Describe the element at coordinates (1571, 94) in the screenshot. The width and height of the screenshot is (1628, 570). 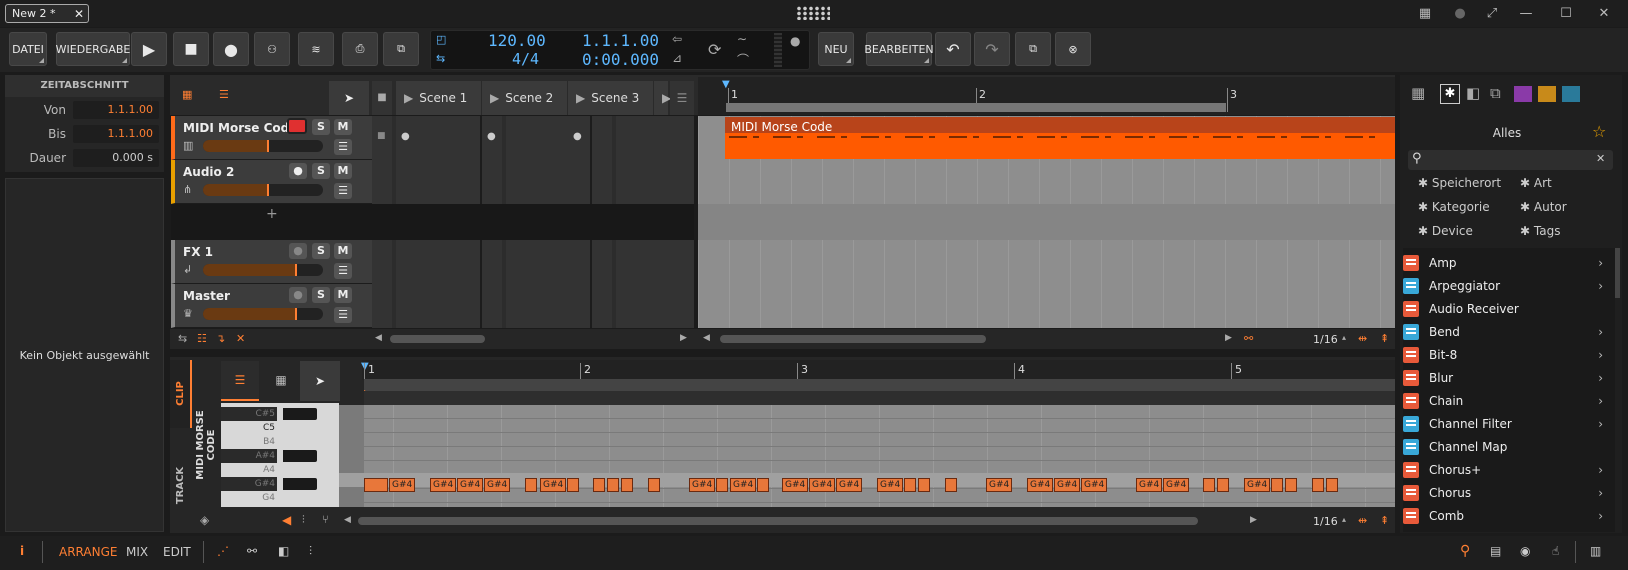
I see `monitor-icon` at that location.